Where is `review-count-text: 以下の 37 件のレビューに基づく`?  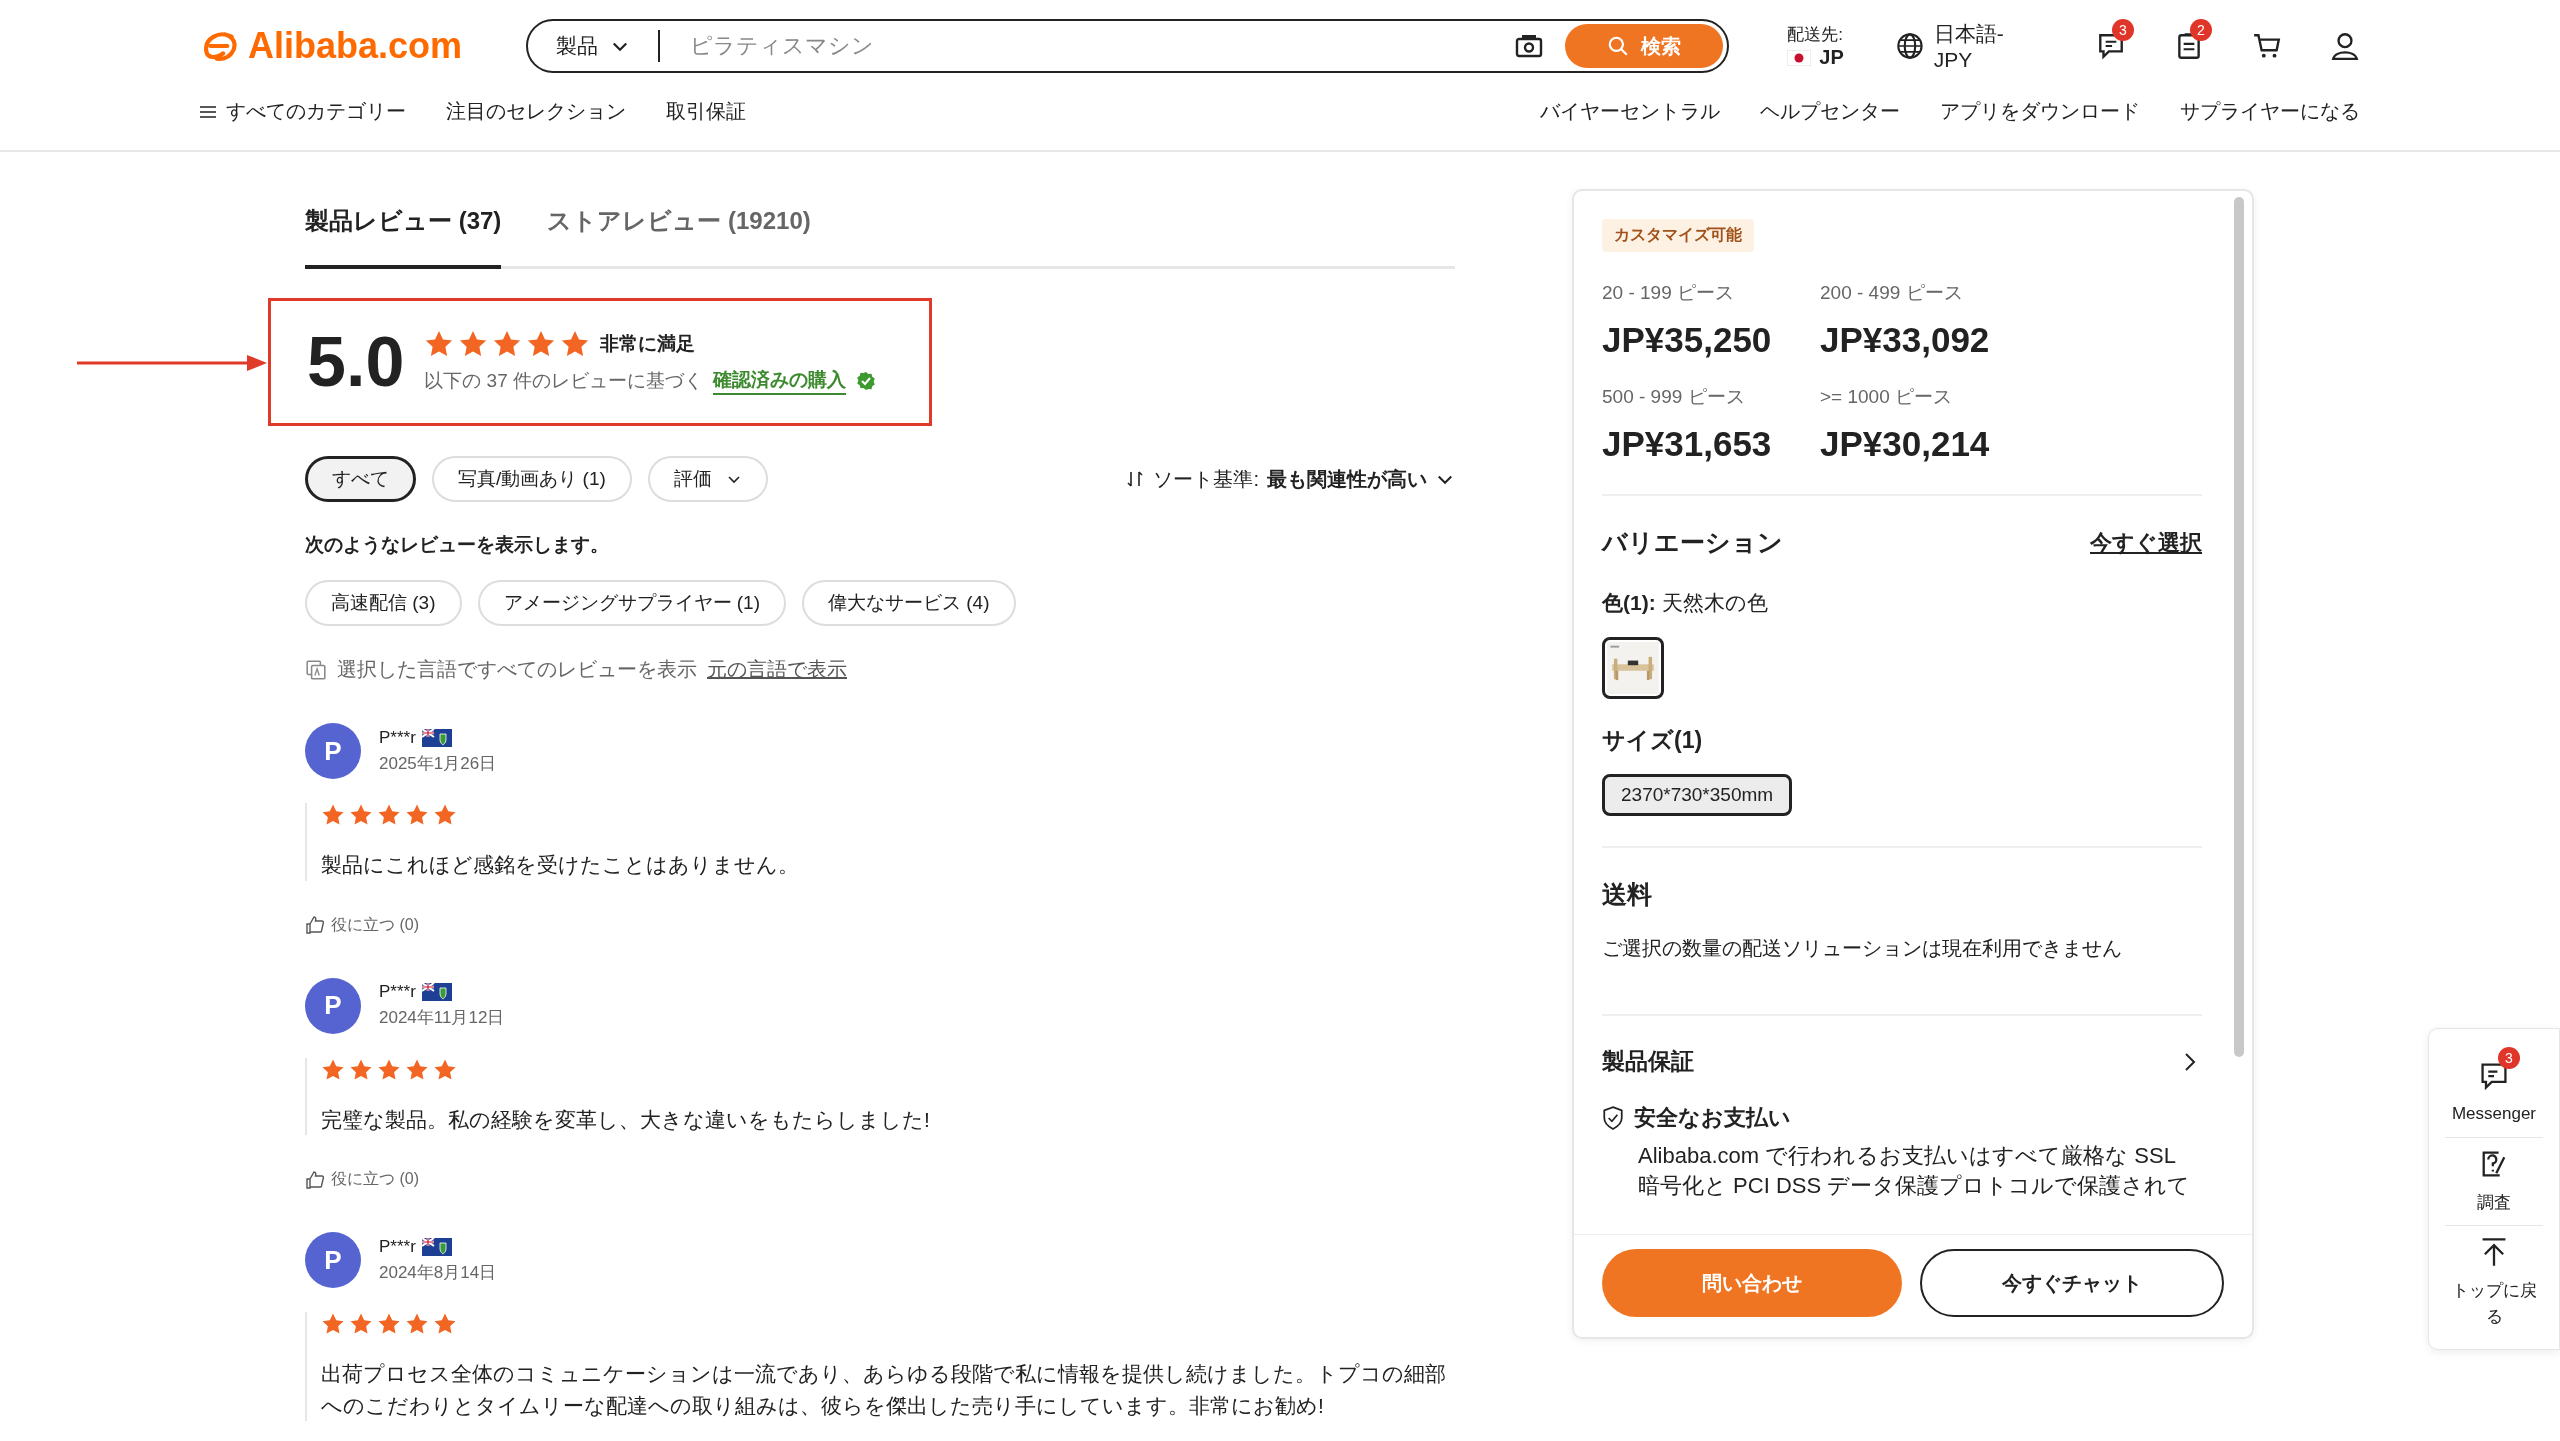 review-count-text: 以下の 37 件のレビューに基づく is located at coordinates (563, 381).